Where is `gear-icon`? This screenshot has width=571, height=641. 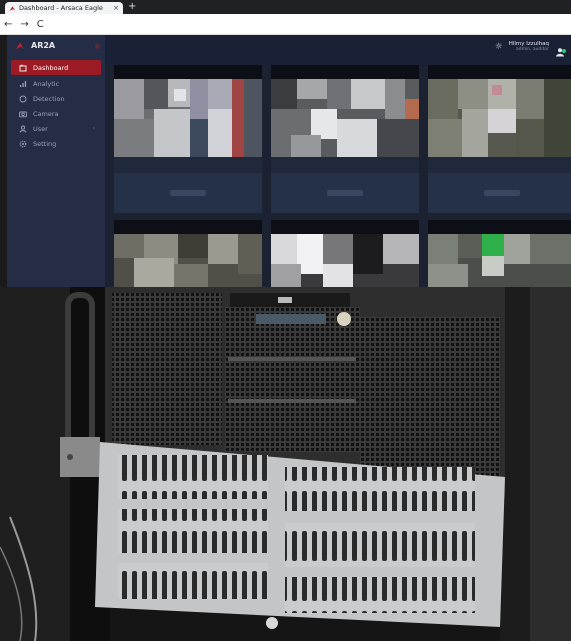
gear-icon is located at coordinates (23, 144).